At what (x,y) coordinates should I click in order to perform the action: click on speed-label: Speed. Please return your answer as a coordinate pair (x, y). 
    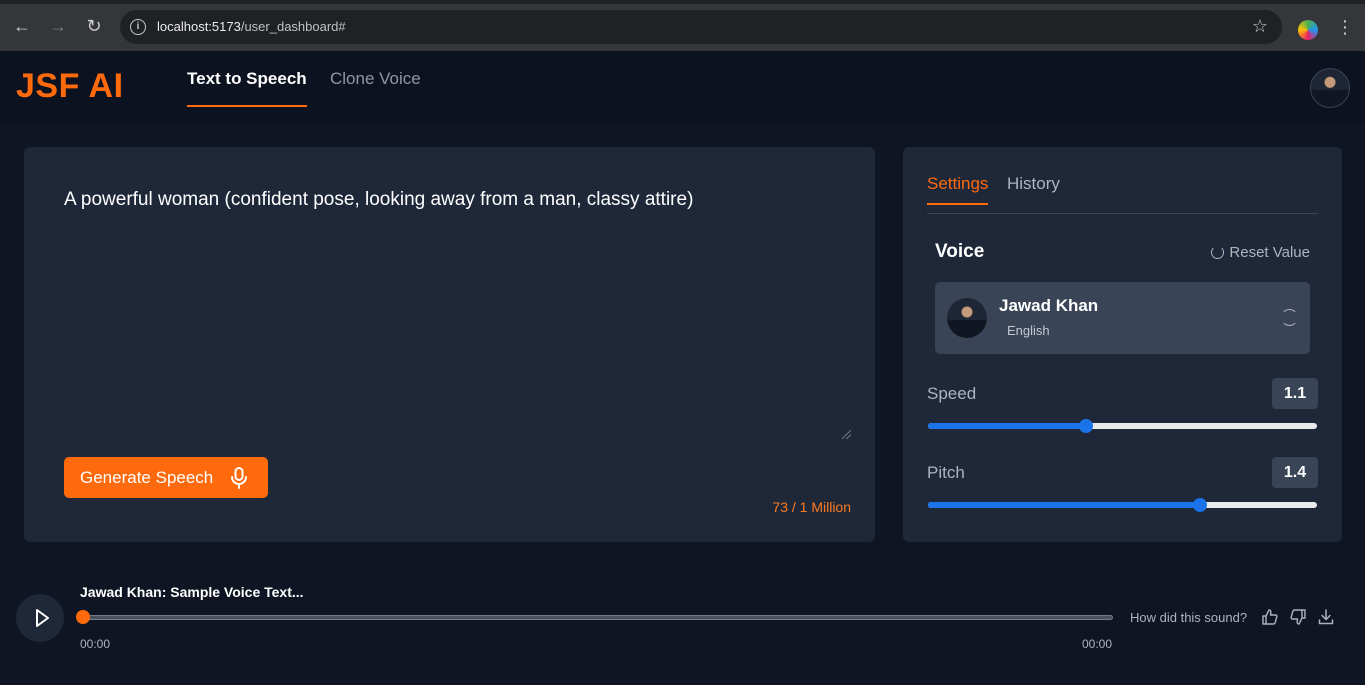
    Looking at the image, I should click on (952, 393).